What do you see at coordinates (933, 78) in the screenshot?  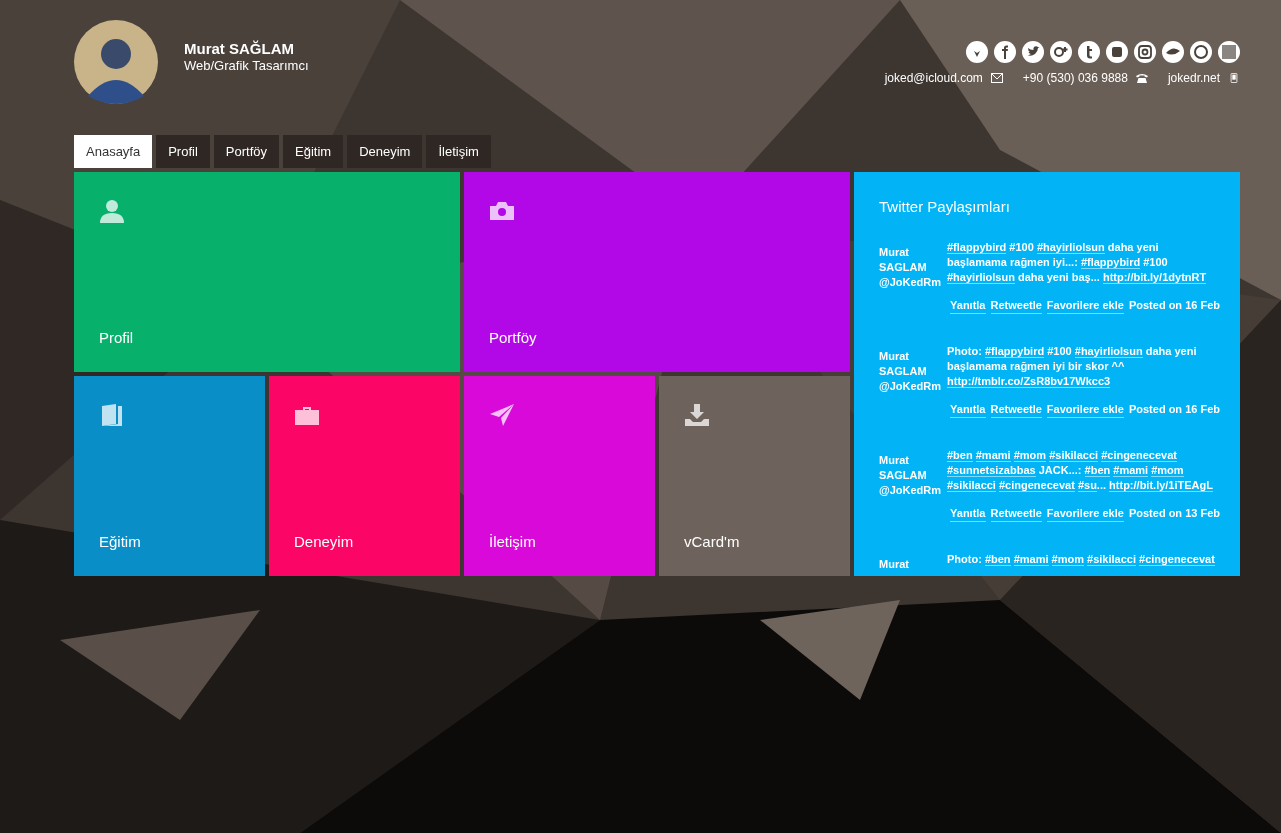 I see `contact-text: joked@icloud.com` at bounding box center [933, 78].